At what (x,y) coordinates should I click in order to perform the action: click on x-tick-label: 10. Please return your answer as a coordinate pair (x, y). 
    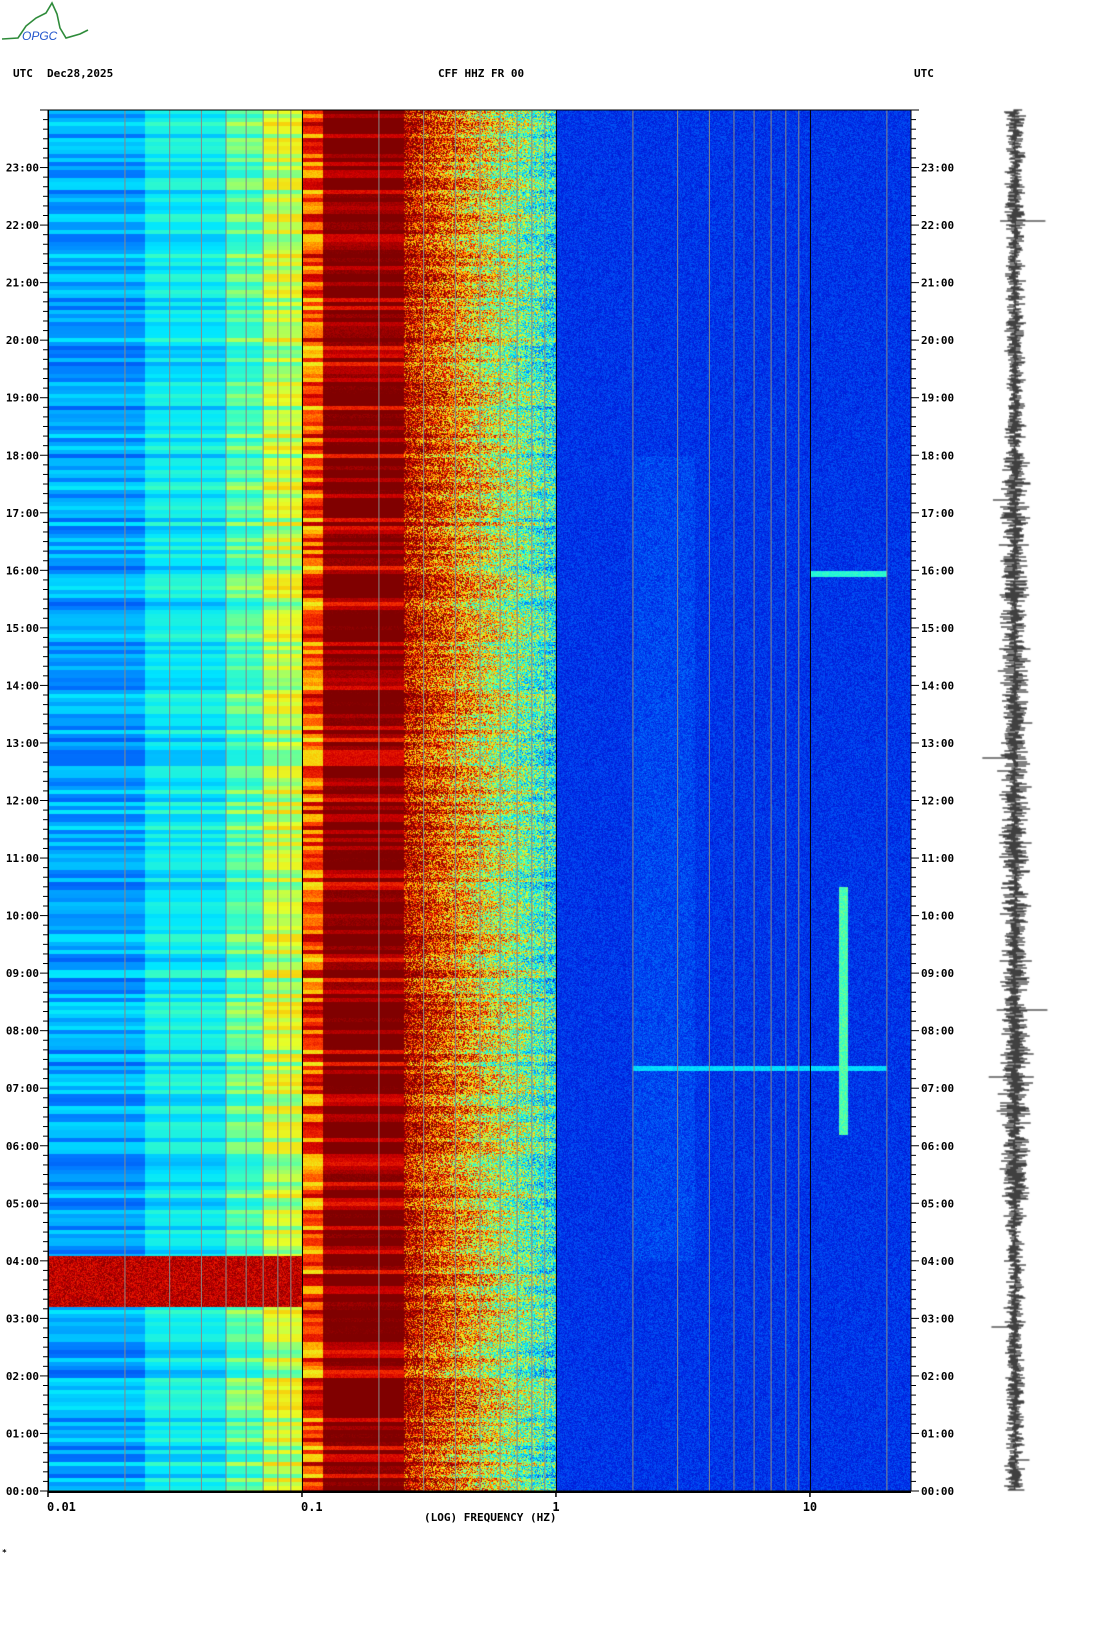
    Looking at the image, I should click on (810, 1507).